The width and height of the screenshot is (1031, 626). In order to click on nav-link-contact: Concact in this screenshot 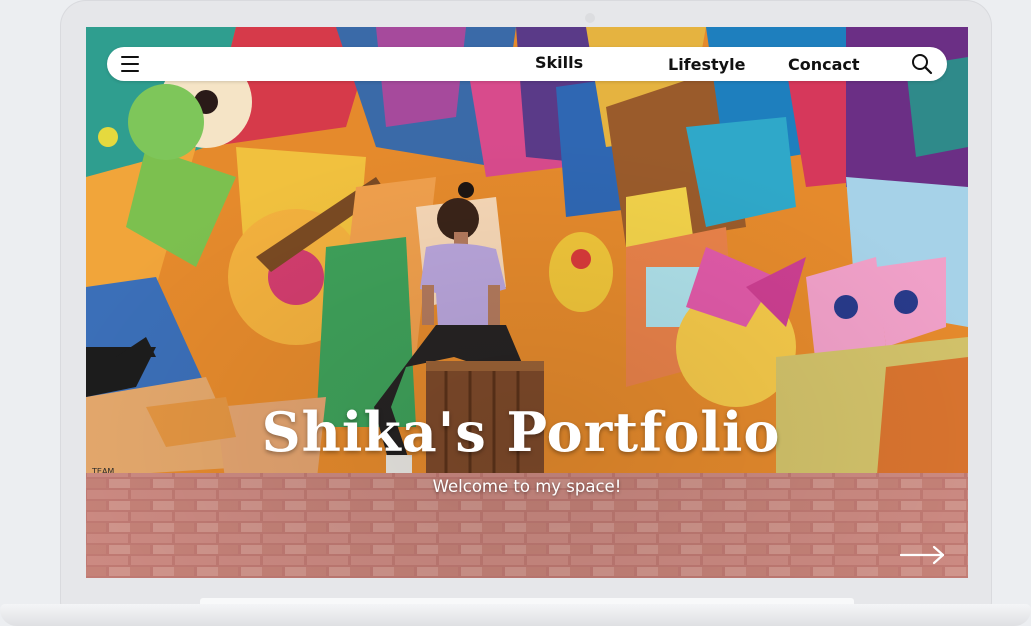, I will do `click(824, 64)`.